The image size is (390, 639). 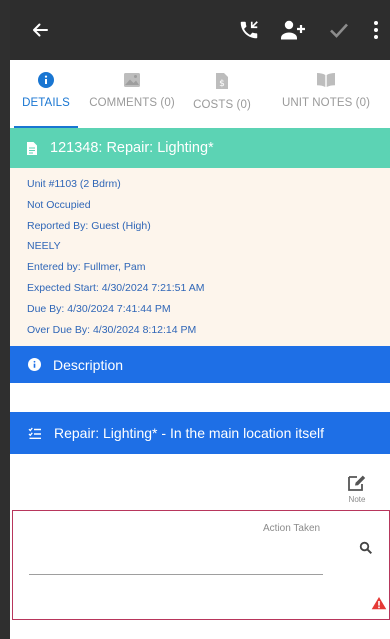 I want to click on tab-comments-label: COMMENTS (0), so click(x=132, y=103).